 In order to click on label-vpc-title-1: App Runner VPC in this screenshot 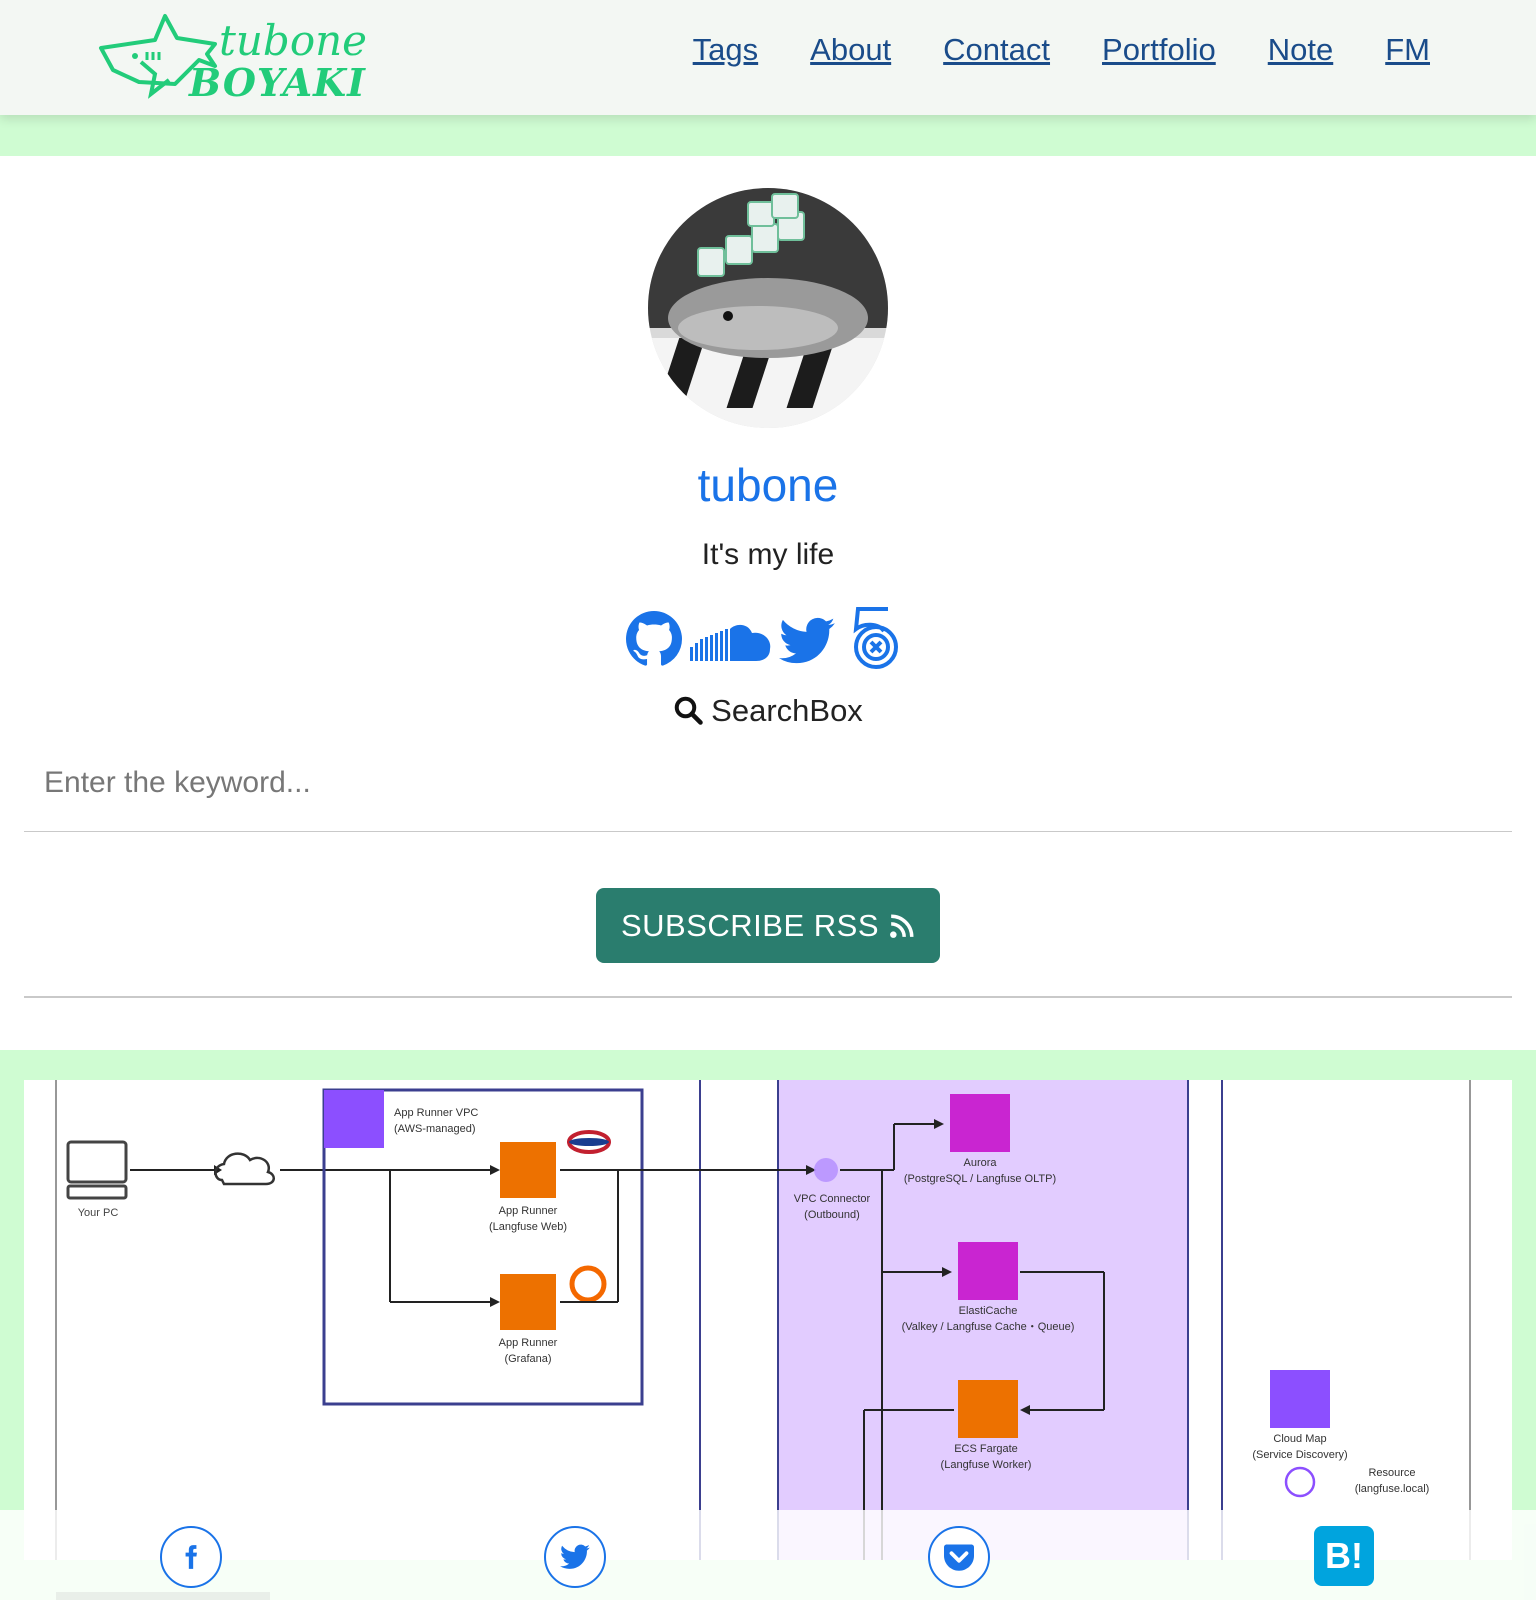, I will do `click(436, 1113)`.